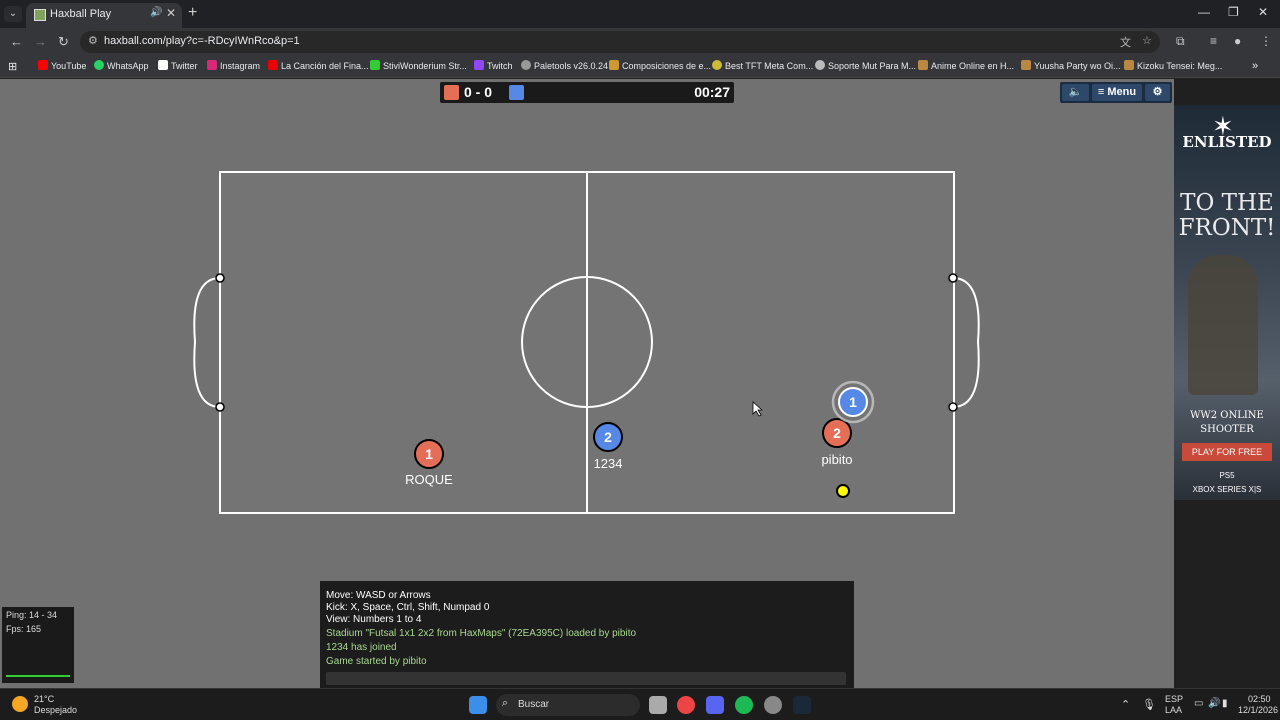 The image size is (1280, 720). I want to click on xbox-logo: XBOX SERIES X|S, so click(1227, 489).